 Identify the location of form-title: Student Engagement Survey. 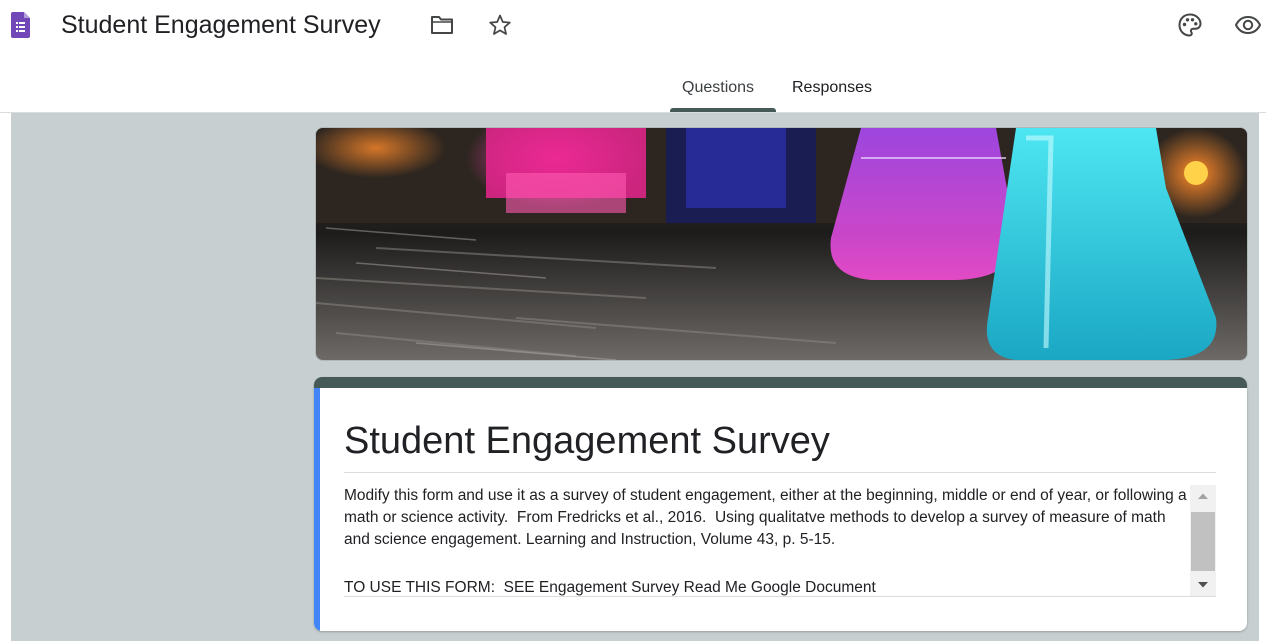
(587, 441).